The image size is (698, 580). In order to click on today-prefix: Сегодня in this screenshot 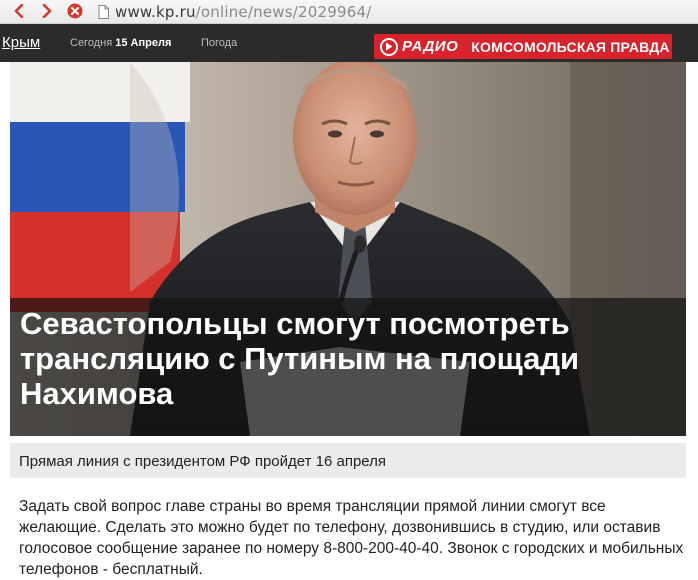, I will do `click(91, 43)`.